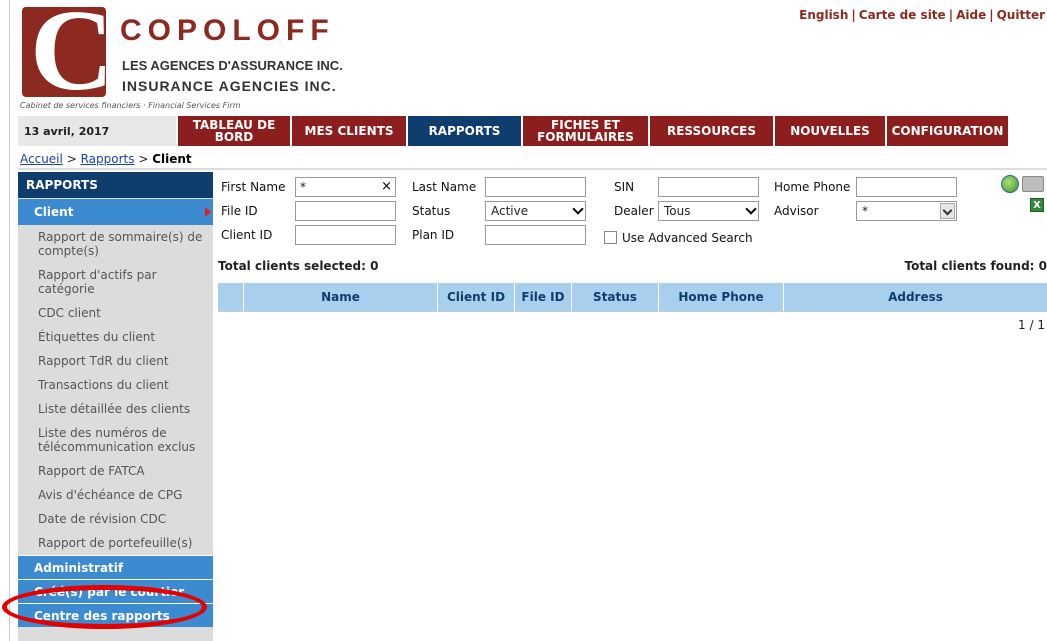 The width and height of the screenshot is (1047, 641). What do you see at coordinates (624, 187) in the screenshot?
I see `sin-label: SIN` at bounding box center [624, 187].